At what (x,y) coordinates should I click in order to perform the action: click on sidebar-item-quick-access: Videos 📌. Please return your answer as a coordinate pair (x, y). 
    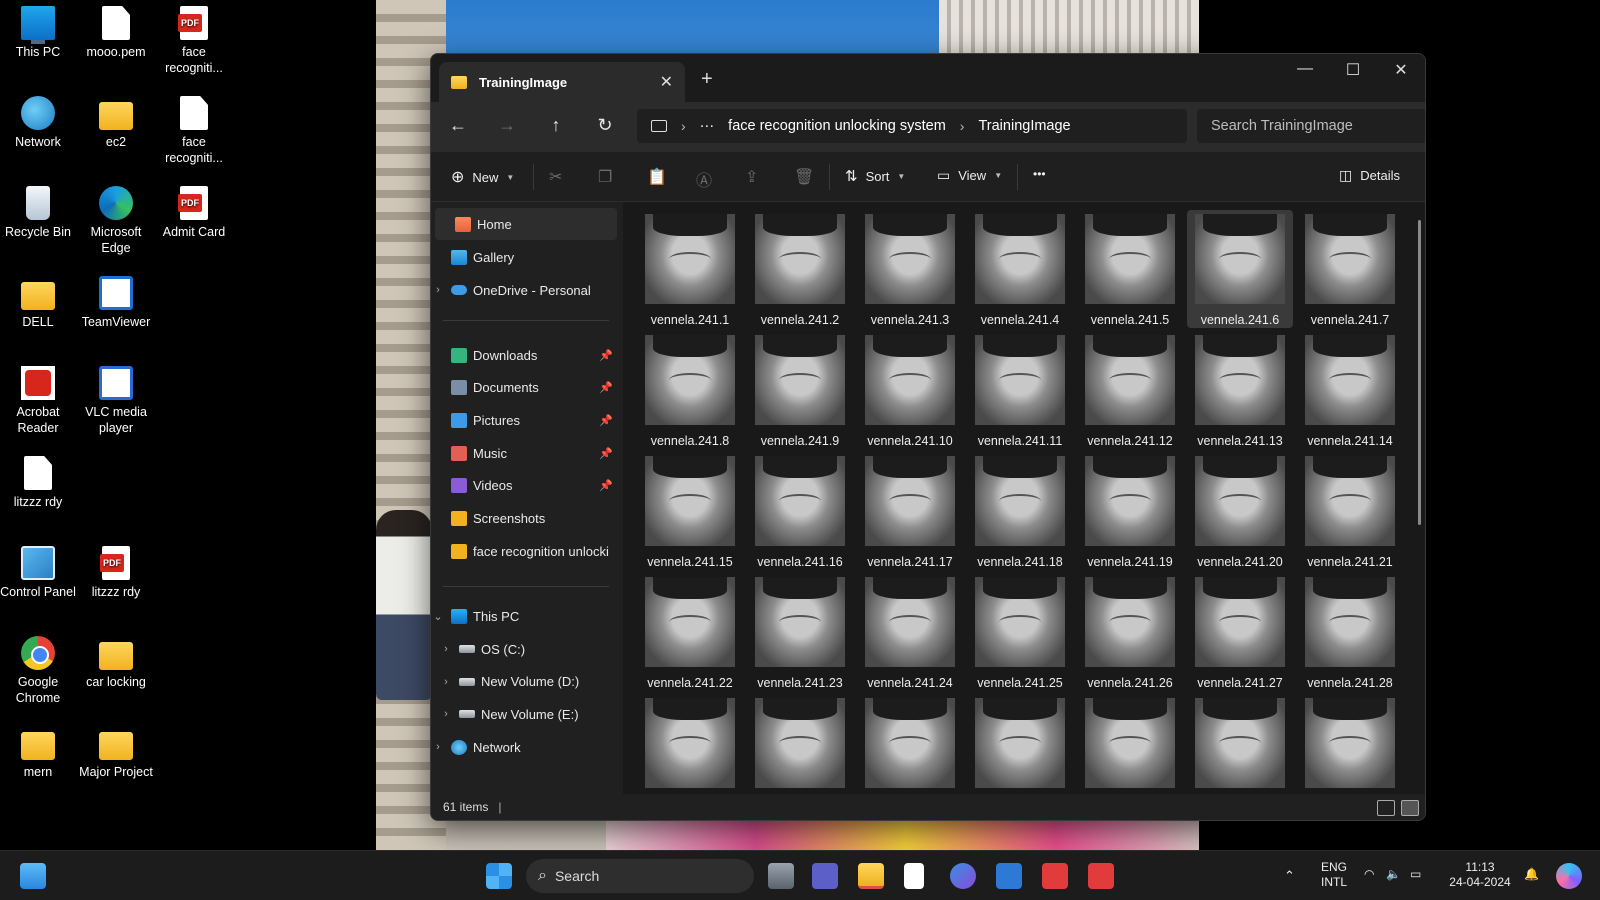
    Looking at the image, I should click on (525, 486).